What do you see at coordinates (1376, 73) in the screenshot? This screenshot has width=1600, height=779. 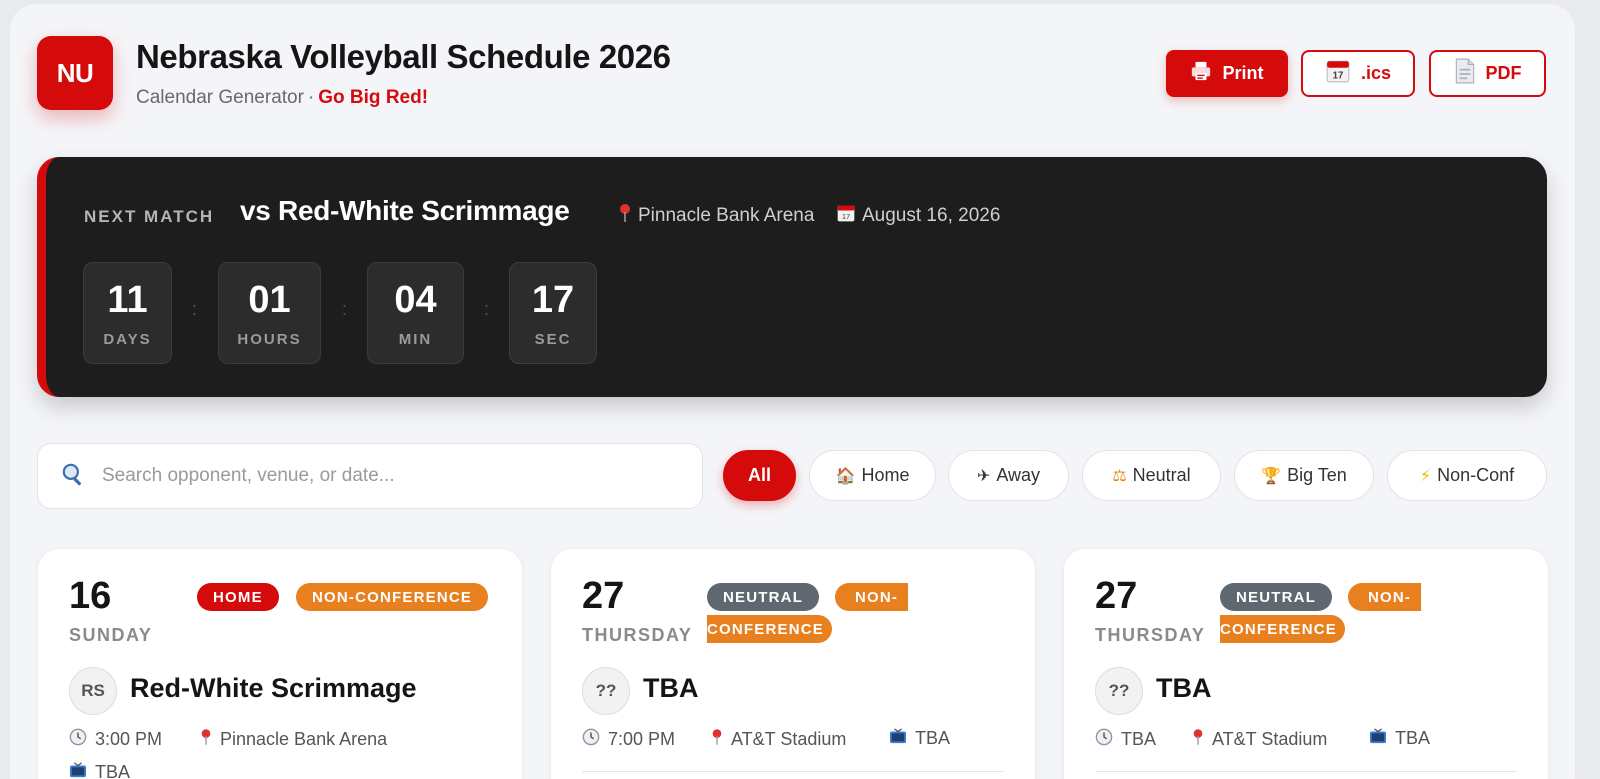 I see `ics-label: .ics` at bounding box center [1376, 73].